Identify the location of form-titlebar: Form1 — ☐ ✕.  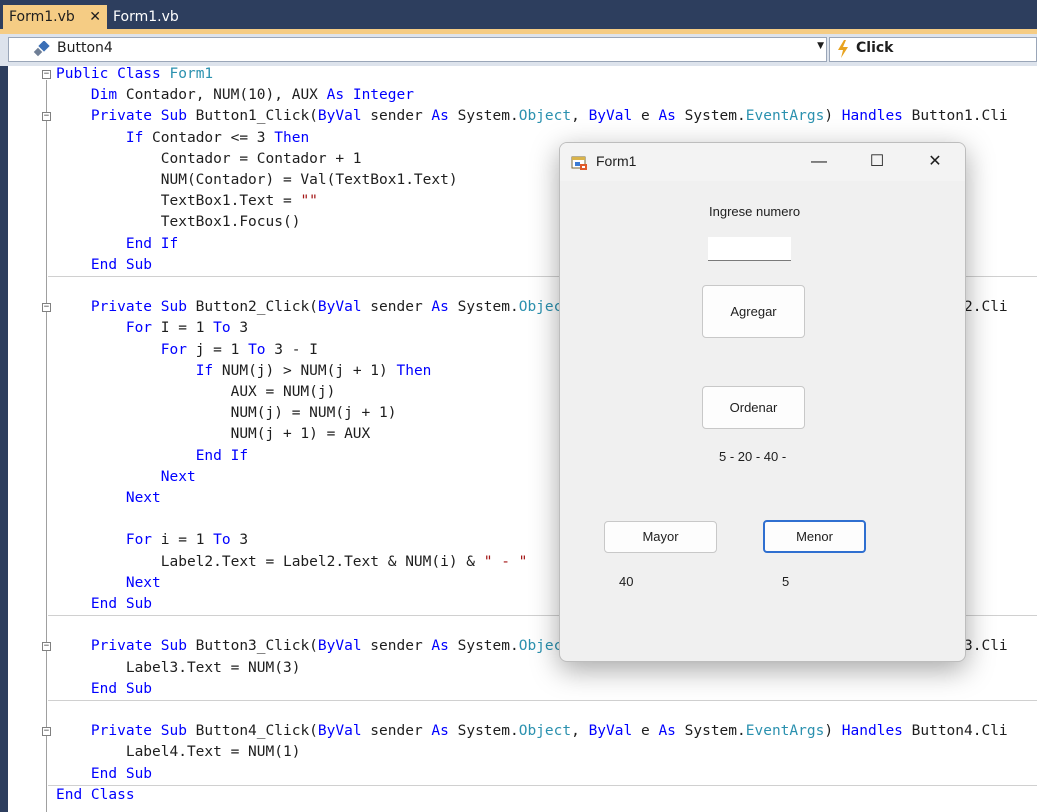
(762, 162).